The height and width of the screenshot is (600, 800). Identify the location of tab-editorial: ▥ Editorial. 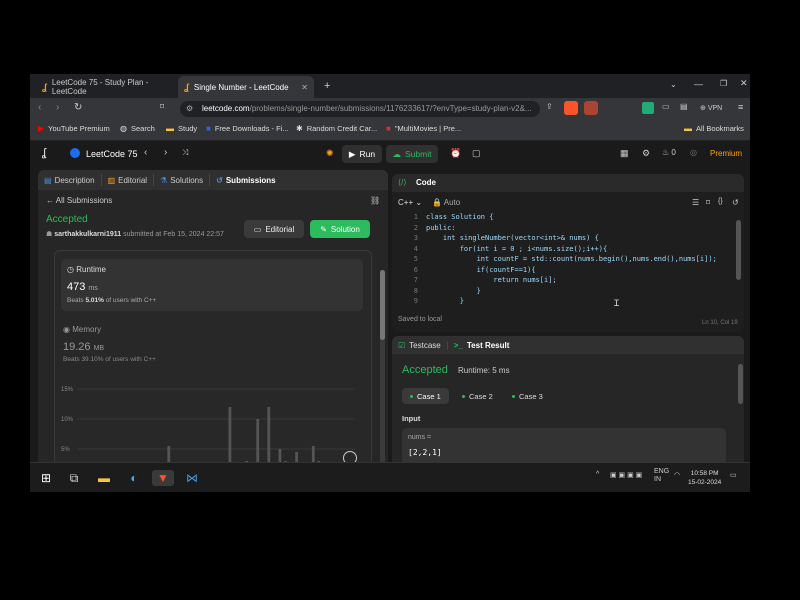
(128, 180).